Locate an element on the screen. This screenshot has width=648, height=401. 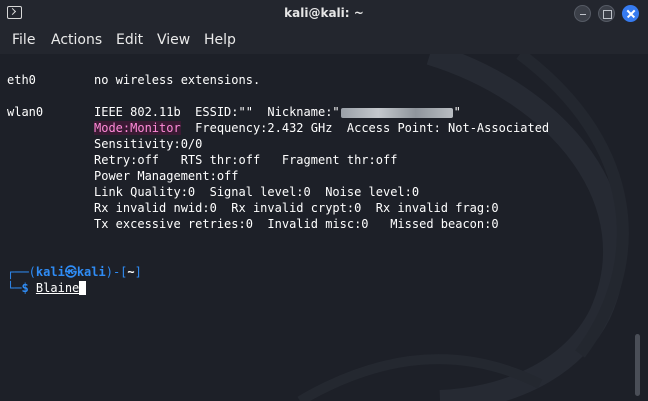
wlan0-line: wlan0 IEEE 802.11b ESSID:"" Nickname:" " is located at coordinates (234, 112).